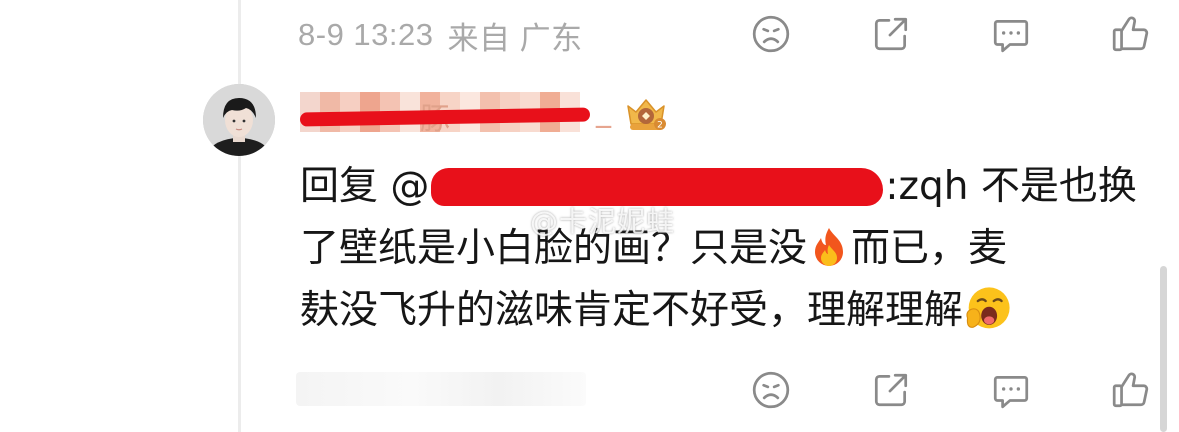  I want to click on reply-line-2: 了壁纸是小白脸的画？只是没 而已，麦, so click(725, 249).